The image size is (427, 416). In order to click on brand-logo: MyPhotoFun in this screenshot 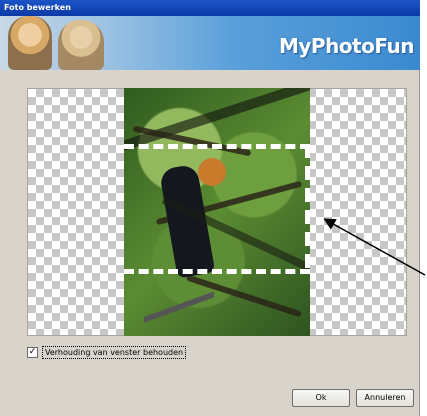, I will do `click(346, 46)`.